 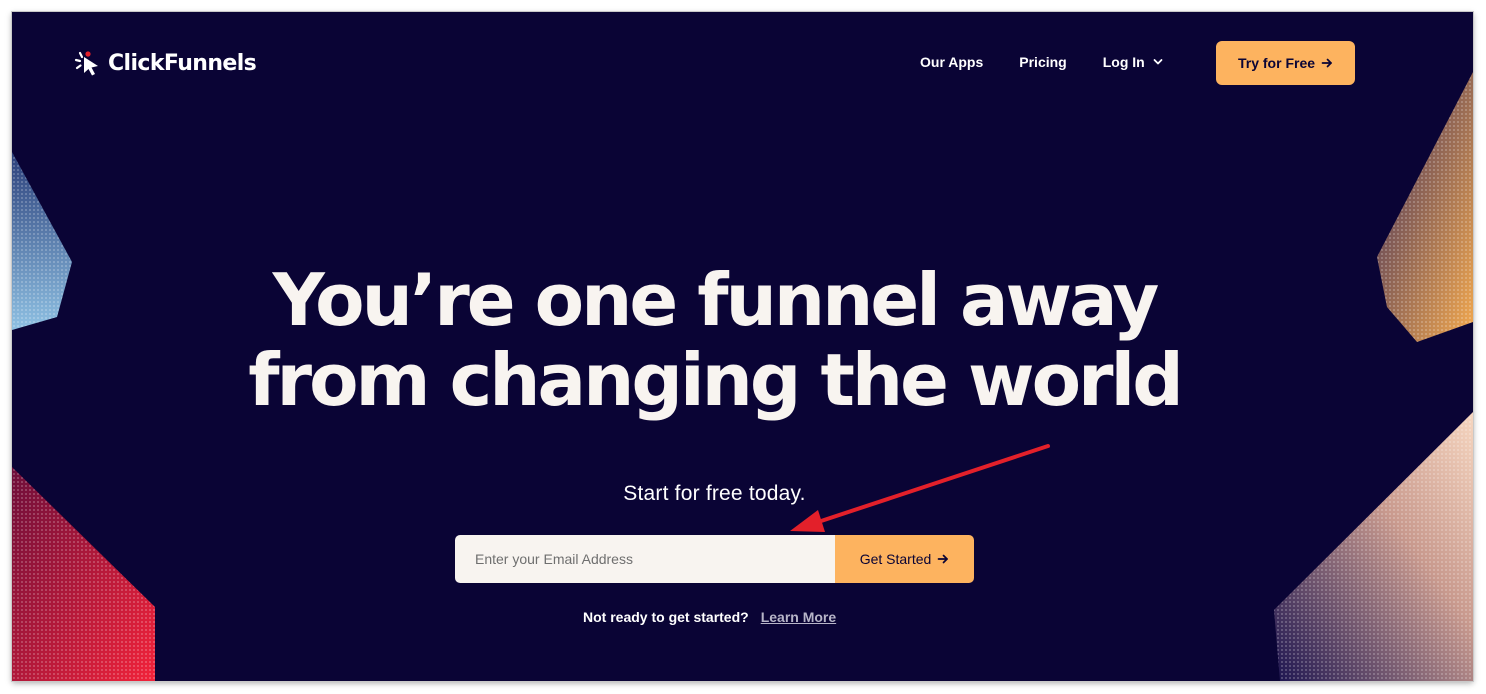 What do you see at coordinates (714, 493) in the screenshot?
I see `hero-subtitle: Start for free today.` at bounding box center [714, 493].